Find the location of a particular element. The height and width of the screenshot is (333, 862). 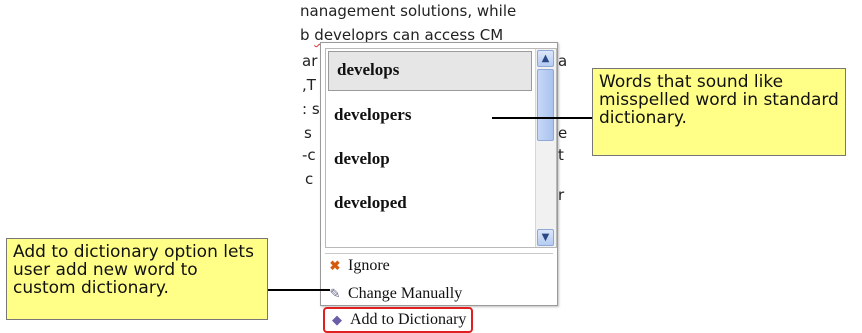

pencil-icon: ✎ is located at coordinates (335, 293).